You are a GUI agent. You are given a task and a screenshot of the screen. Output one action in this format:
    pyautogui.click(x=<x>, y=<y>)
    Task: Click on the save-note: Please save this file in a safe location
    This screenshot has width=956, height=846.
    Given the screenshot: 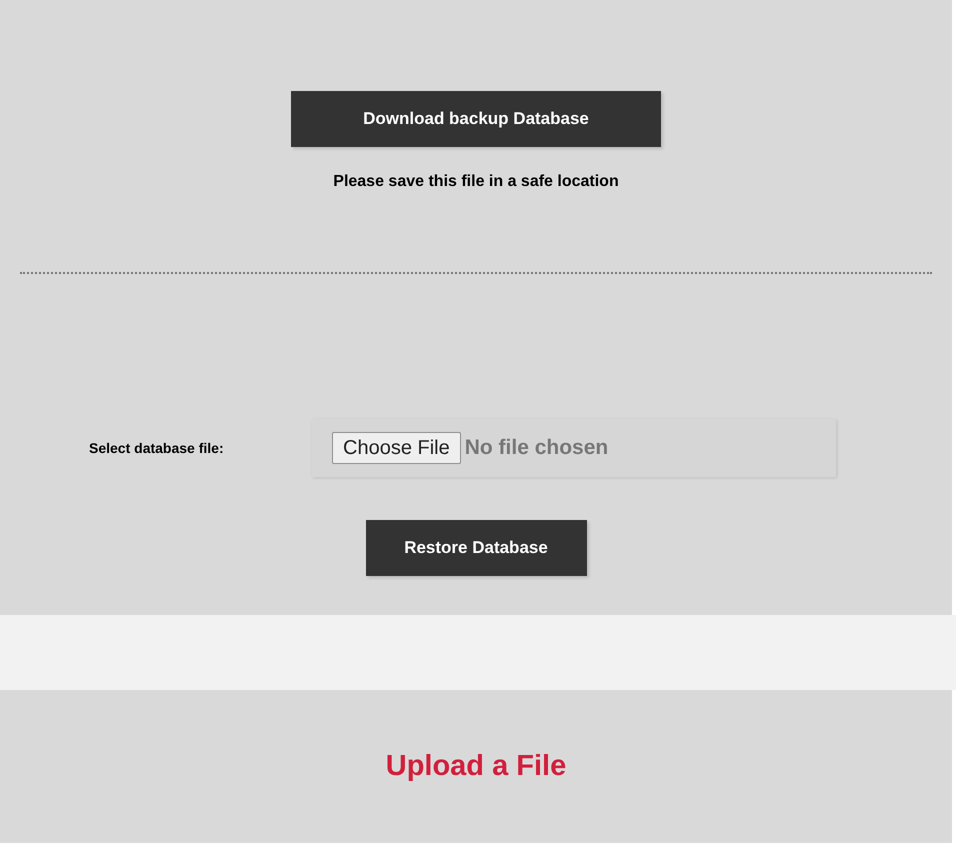 What is the action you would take?
    pyautogui.click(x=476, y=182)
    